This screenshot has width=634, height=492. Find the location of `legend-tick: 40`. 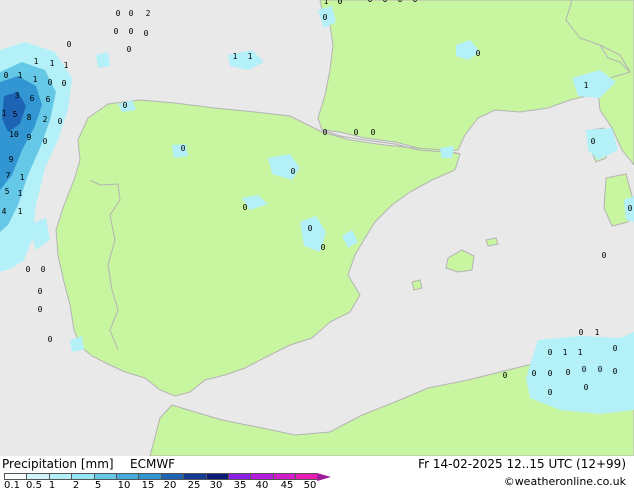

legend-tick: 40 is located at coordinates (262, 485).